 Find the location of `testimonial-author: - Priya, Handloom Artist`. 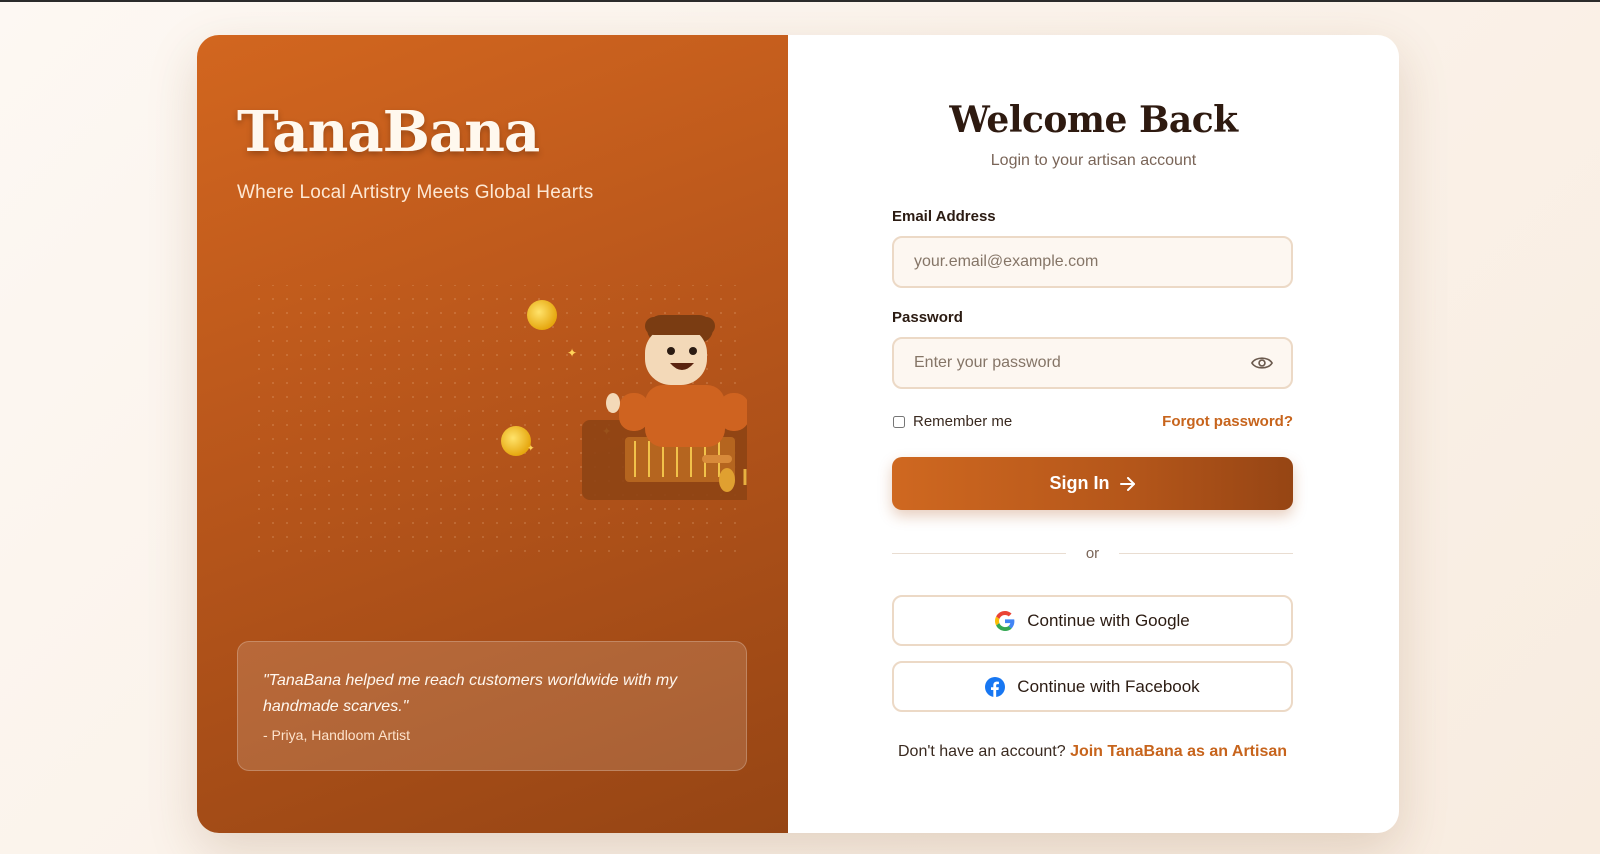

testimonial-author: - Priya, Handloom Artist is located at coordinates (337, 735).